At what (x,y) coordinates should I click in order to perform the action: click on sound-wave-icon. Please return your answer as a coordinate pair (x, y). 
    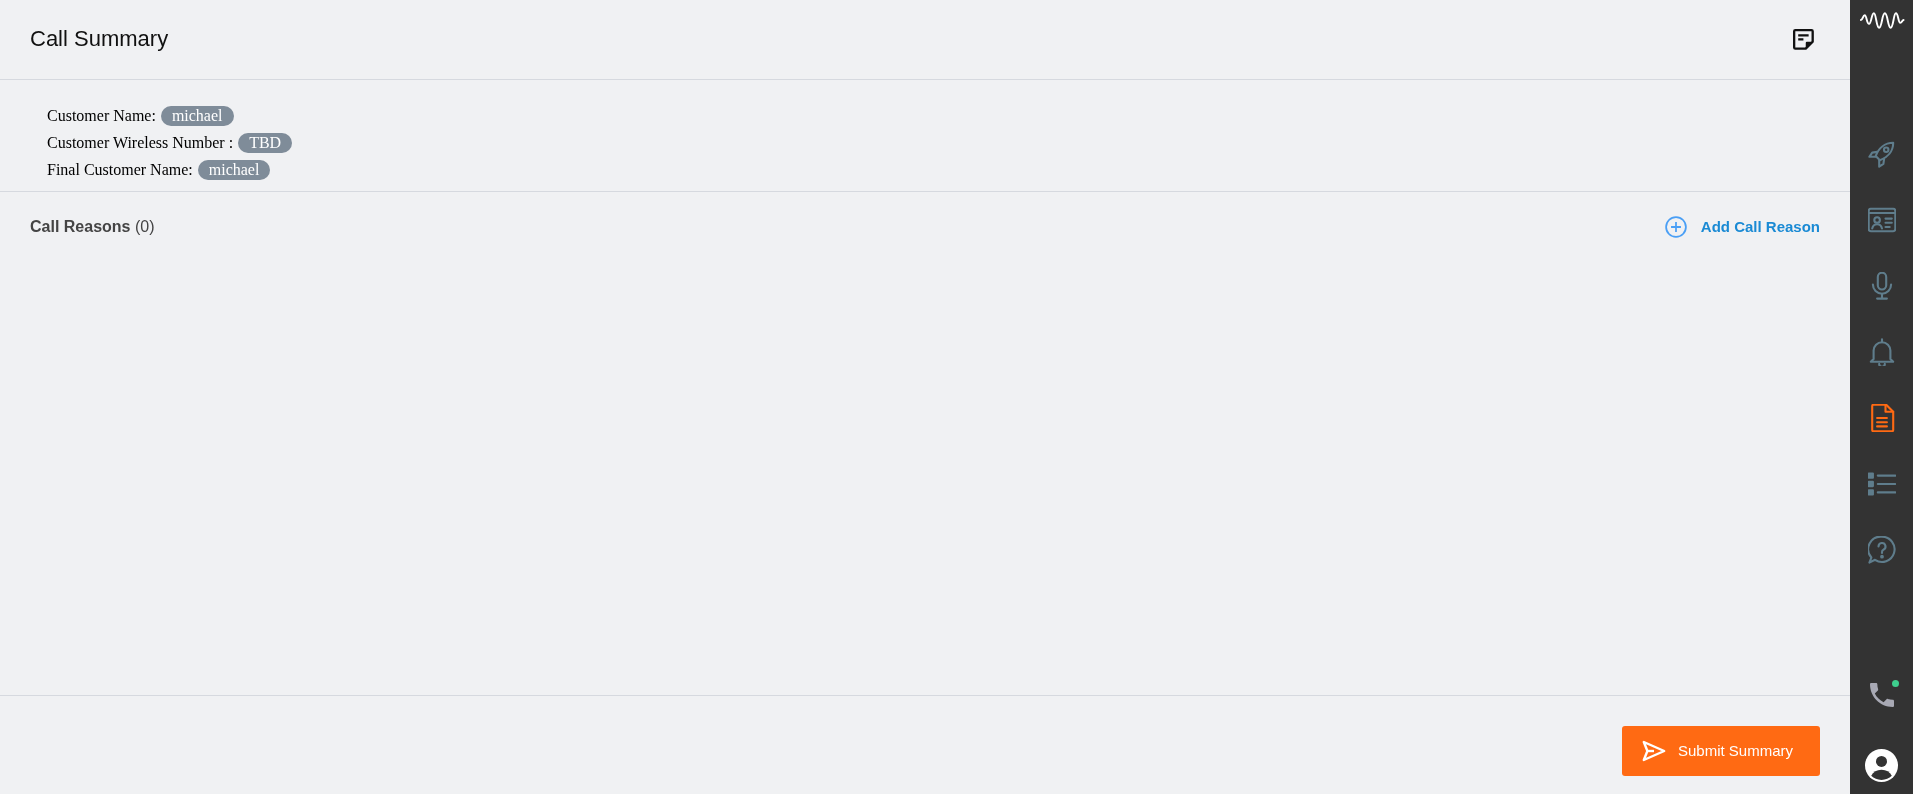
    Looking at the image, I should click on (1881, 20).